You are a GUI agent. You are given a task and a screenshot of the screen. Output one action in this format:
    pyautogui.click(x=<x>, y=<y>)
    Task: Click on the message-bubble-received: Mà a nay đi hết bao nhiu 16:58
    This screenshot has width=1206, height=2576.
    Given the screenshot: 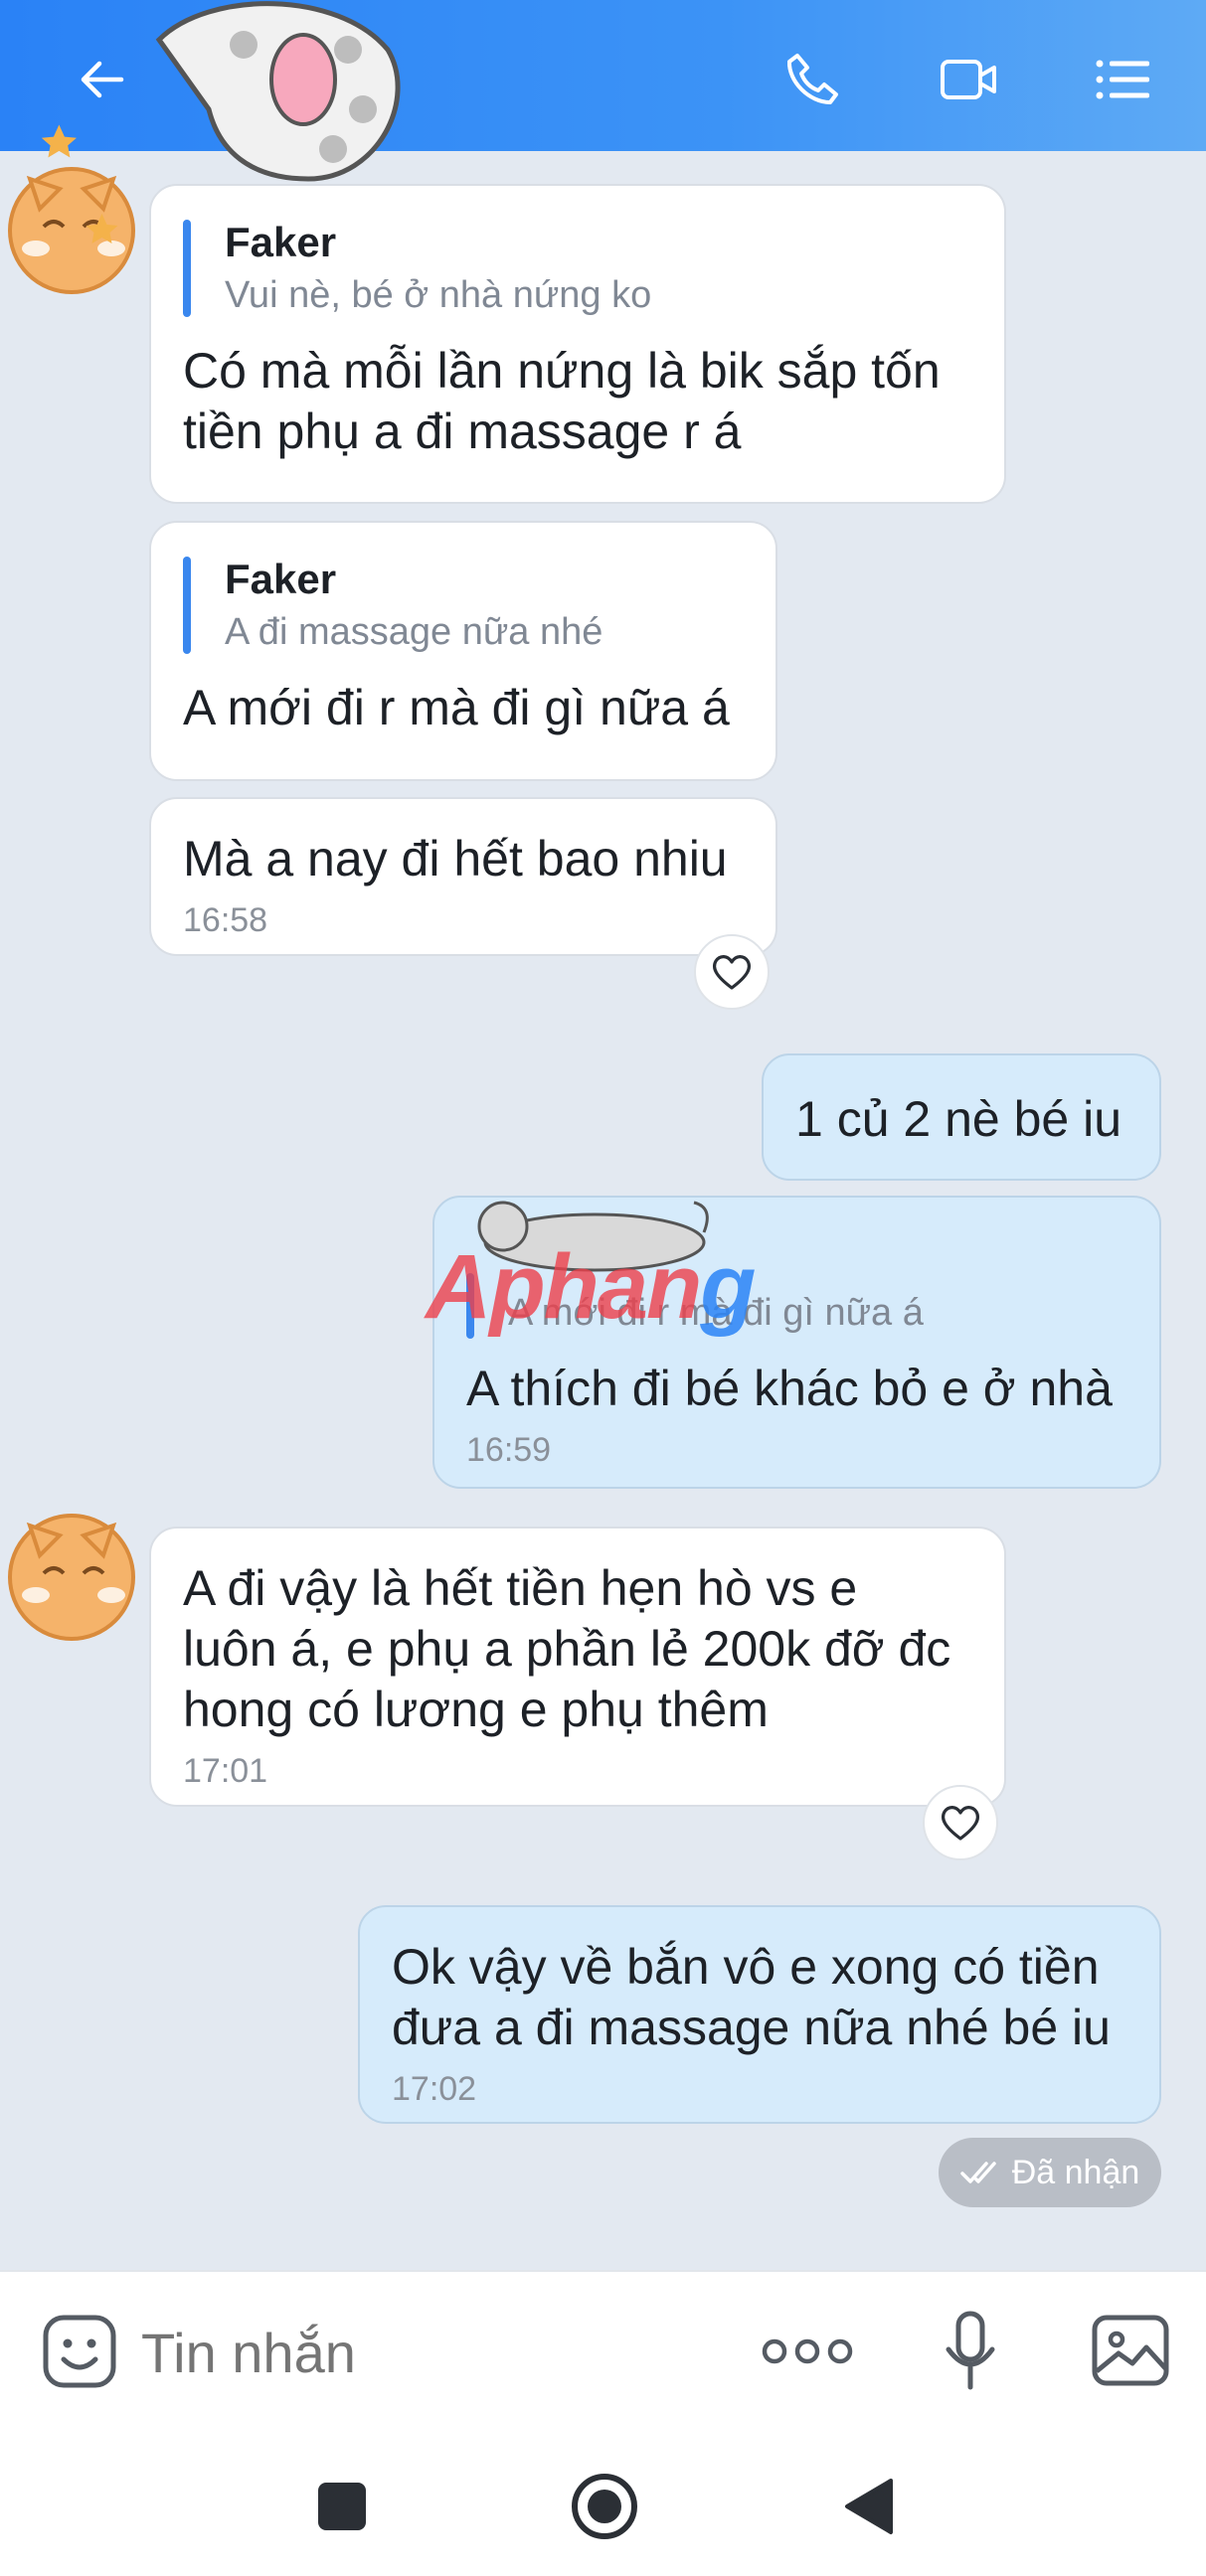 What is the action you would take?
    pyautogui.click(x=463, y=876)
    